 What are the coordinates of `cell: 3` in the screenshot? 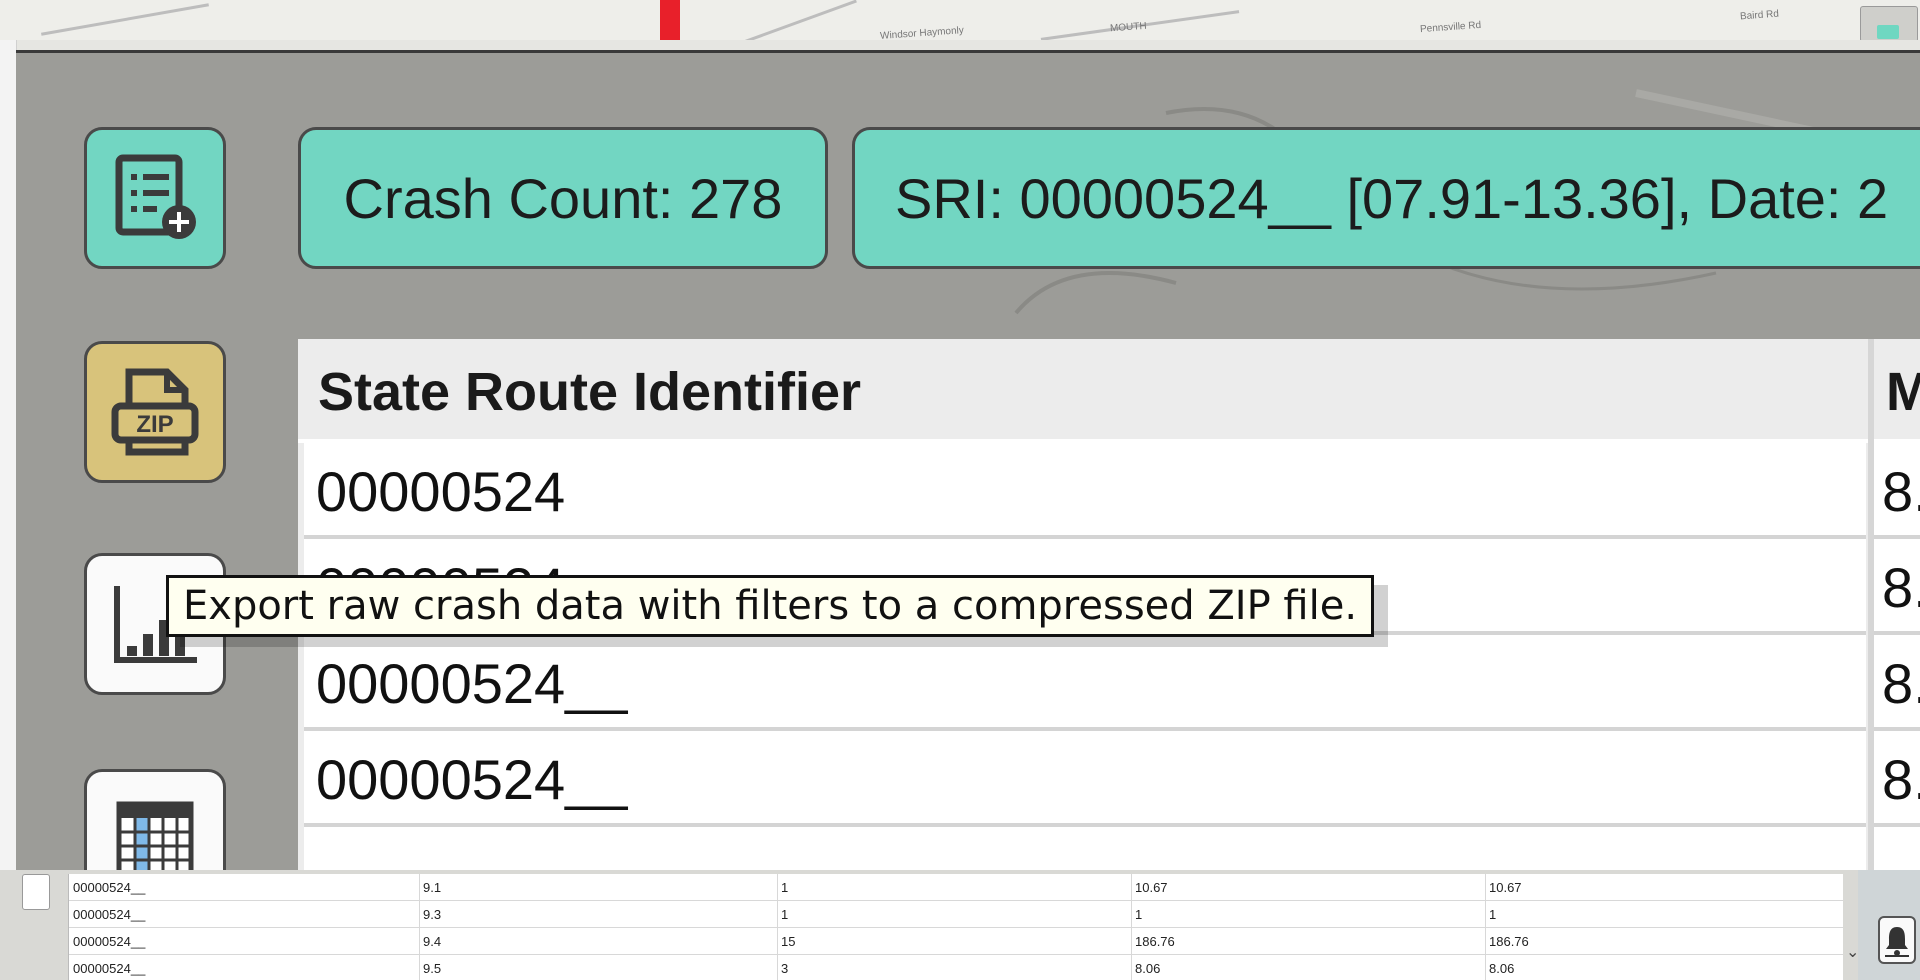 It's located at (785, 968).